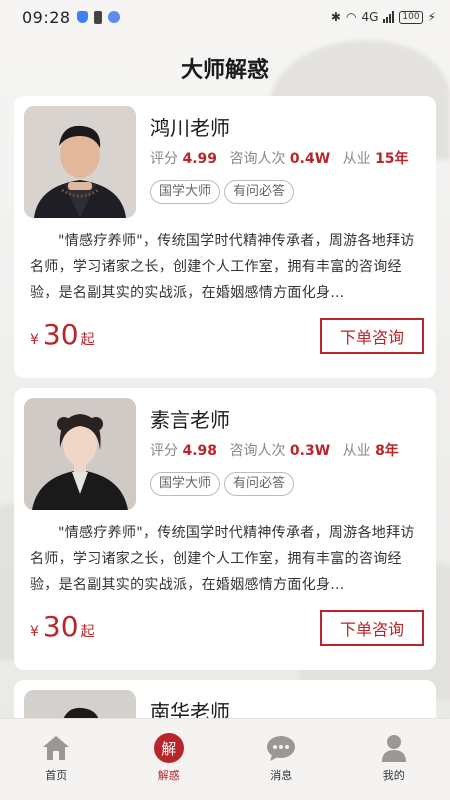  Describe the element at coordinates (190, 420) in the screenshot. I see `master-name: 素言老师` at that location.